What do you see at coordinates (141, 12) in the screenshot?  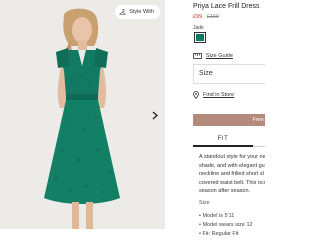 I see `style-with-label: Style With` at bounding box center [141, 12].